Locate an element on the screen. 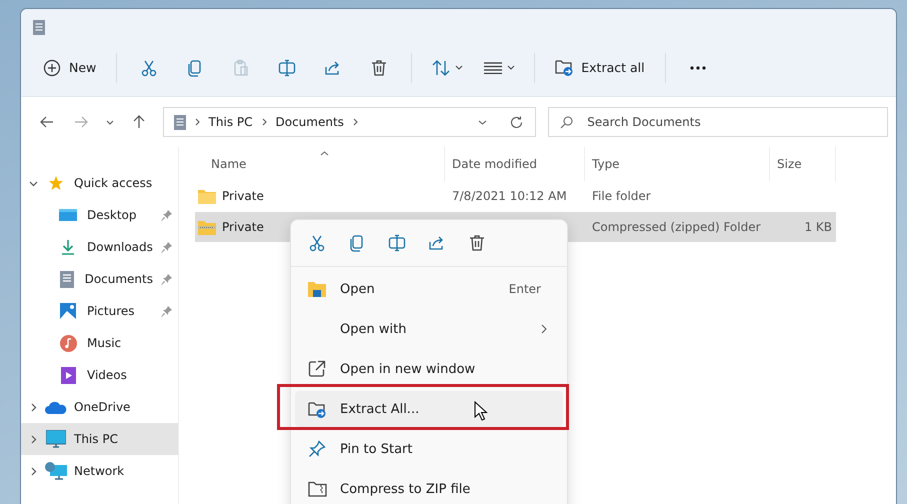 Image resolution: width=907 pixels, height=504 pixels. sort-arrows-icon is located at coordinates (441, 68).